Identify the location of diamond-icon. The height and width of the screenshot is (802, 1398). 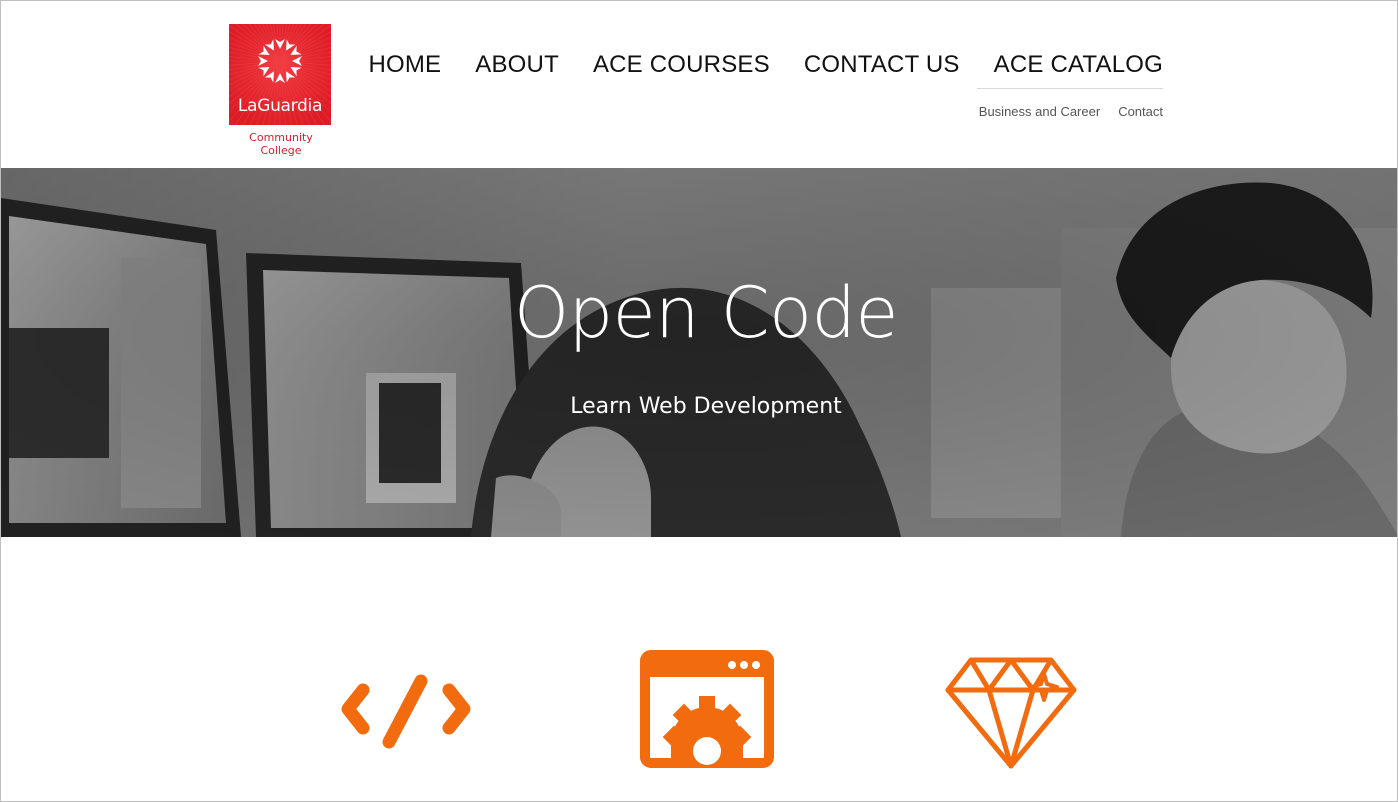
(1011, 713).